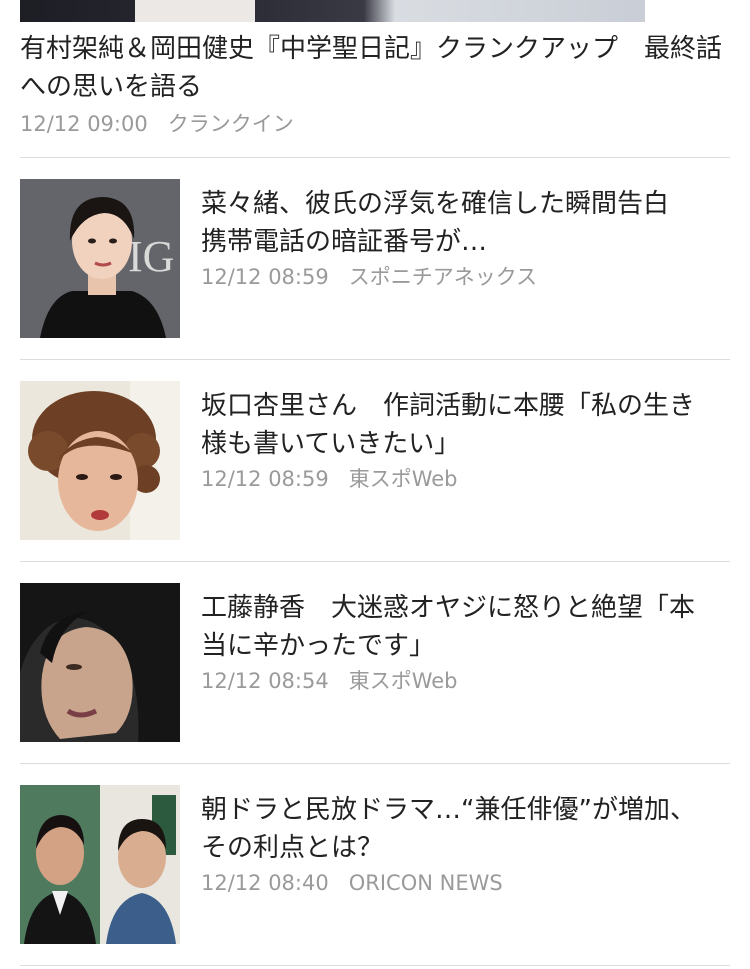  What do you see at coordinates (84, 124) in the screenshot?
I see `news-time: 12/12 09:00` at bounding box center [84, 124].